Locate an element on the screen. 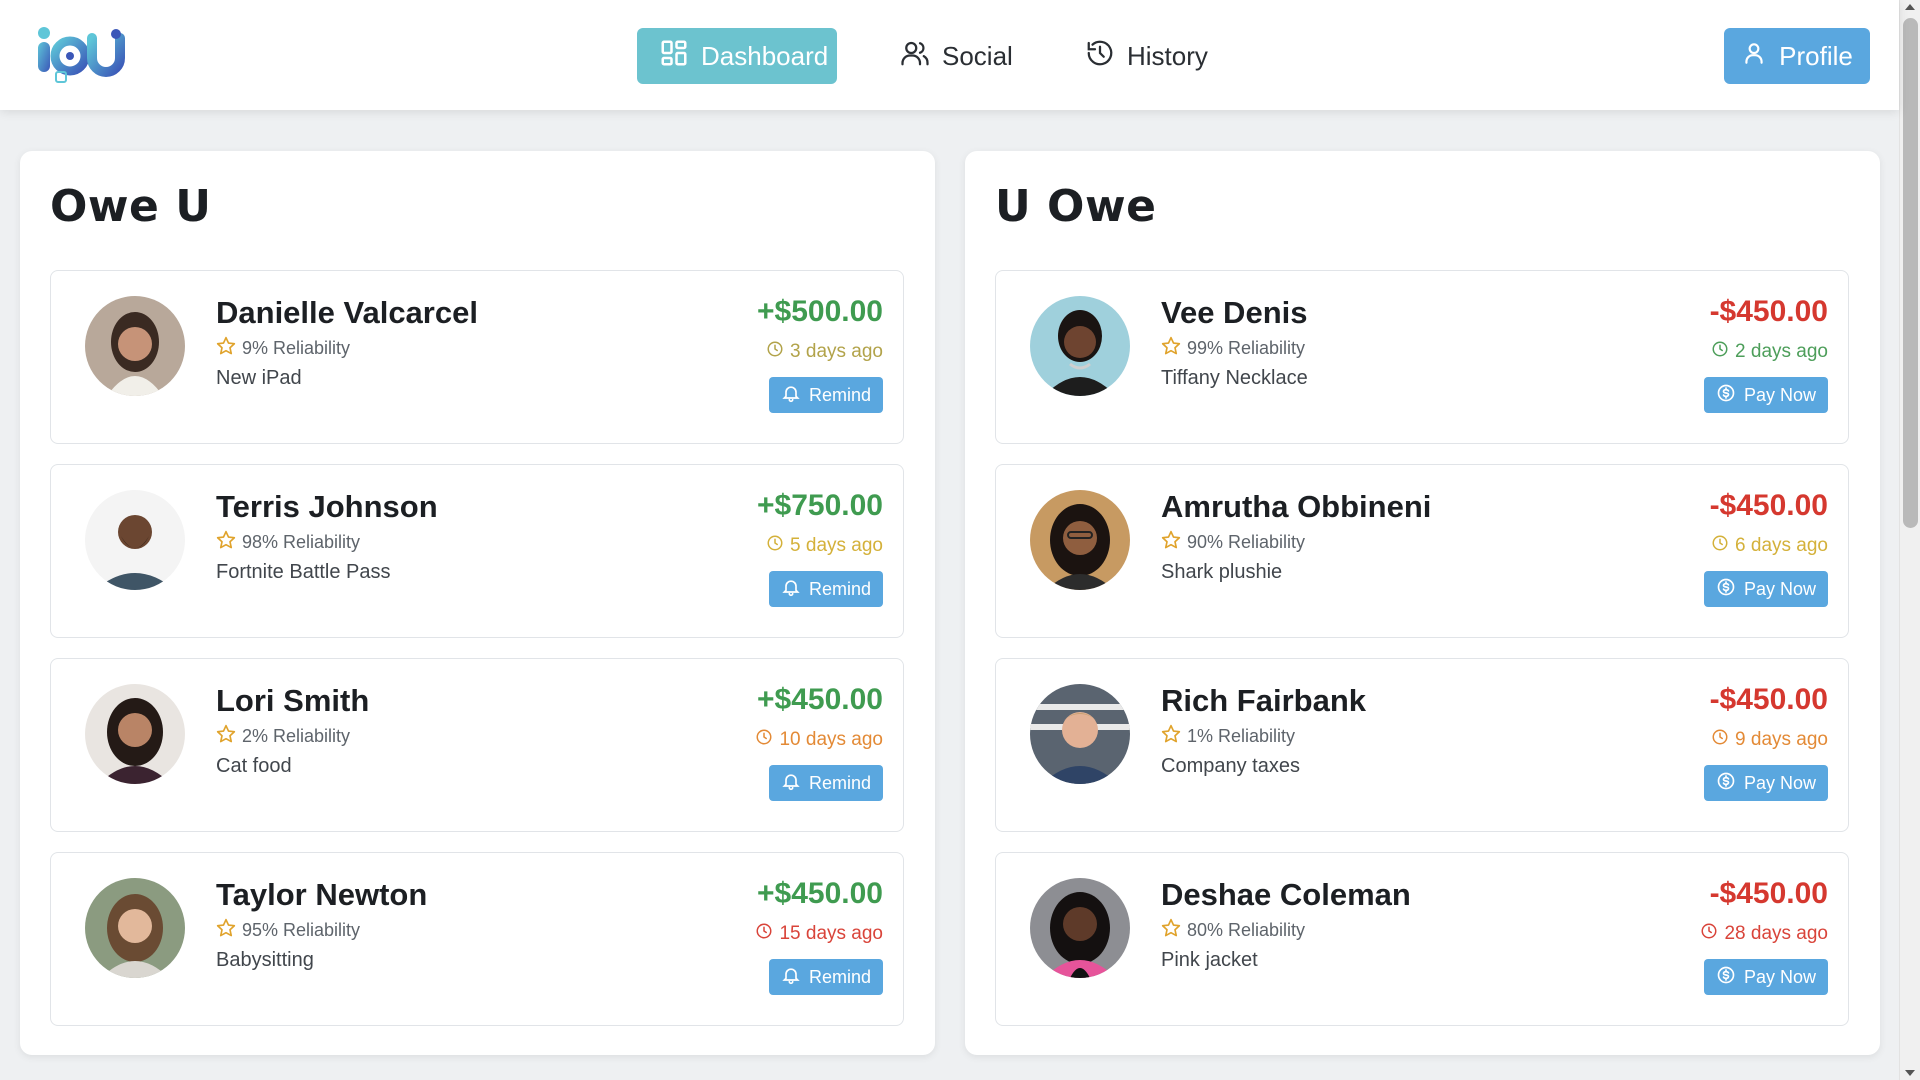  reliability-text: 80% Reliability is located at coordinates (1246, 930).